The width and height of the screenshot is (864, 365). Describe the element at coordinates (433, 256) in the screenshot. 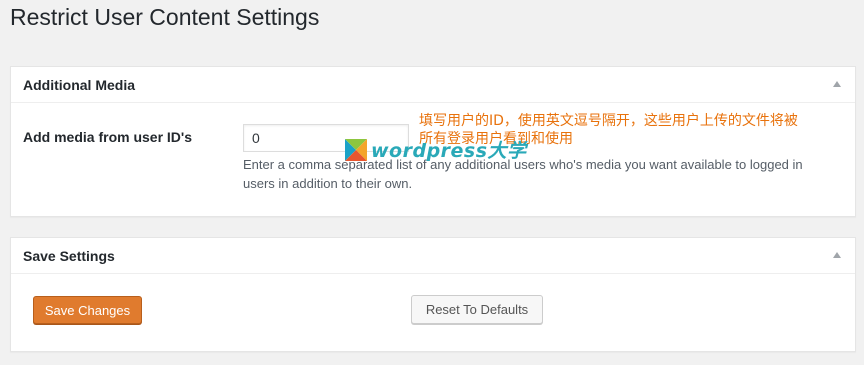

I see `save-settings-header: Save Settings` at that location.